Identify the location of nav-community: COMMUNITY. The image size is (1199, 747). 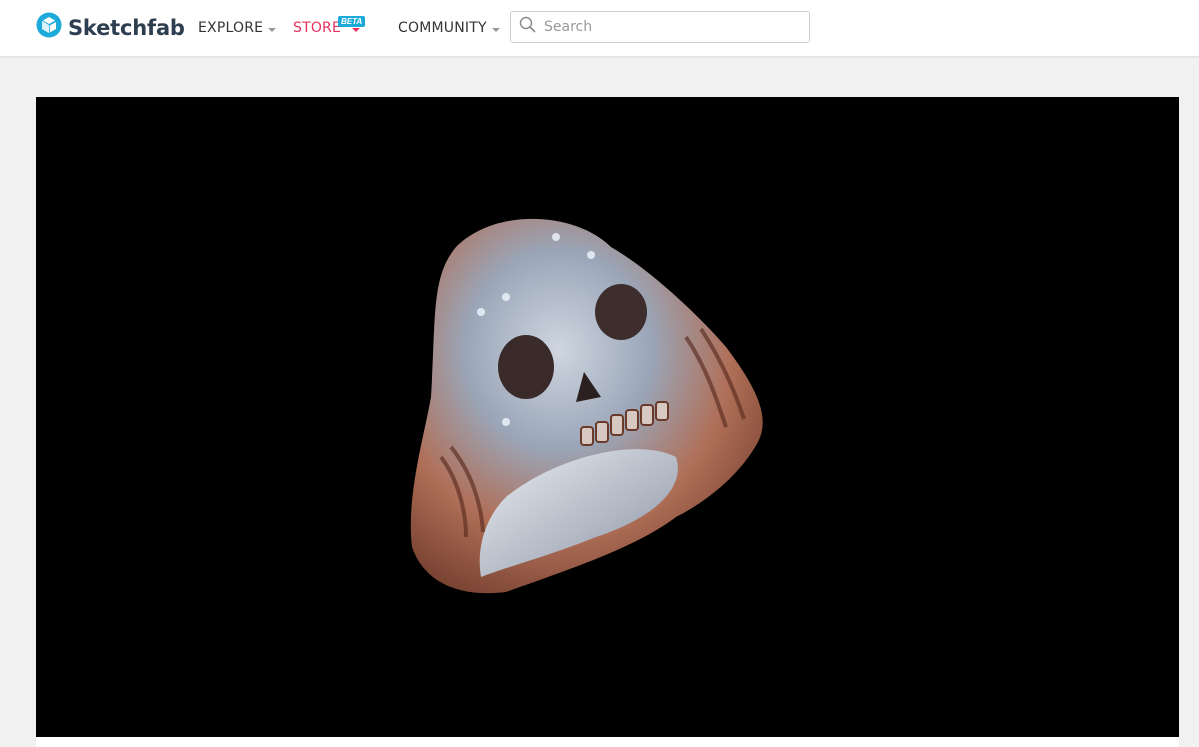
(449, 28).